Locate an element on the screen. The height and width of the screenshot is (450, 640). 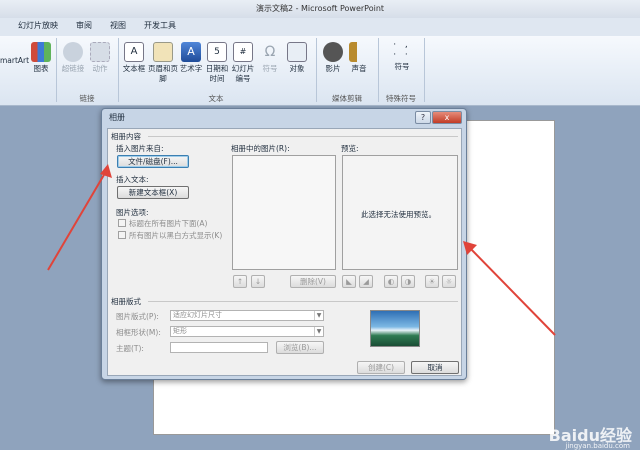
sound-button: 声音 is located at coordinates (359, 58).